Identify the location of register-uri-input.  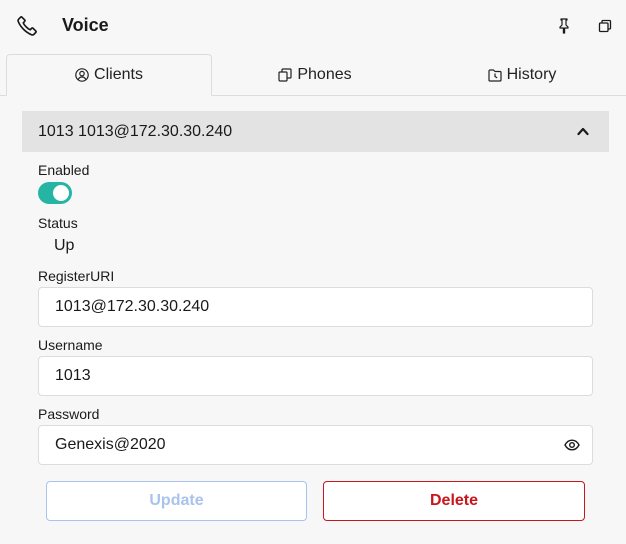
(305, 307).